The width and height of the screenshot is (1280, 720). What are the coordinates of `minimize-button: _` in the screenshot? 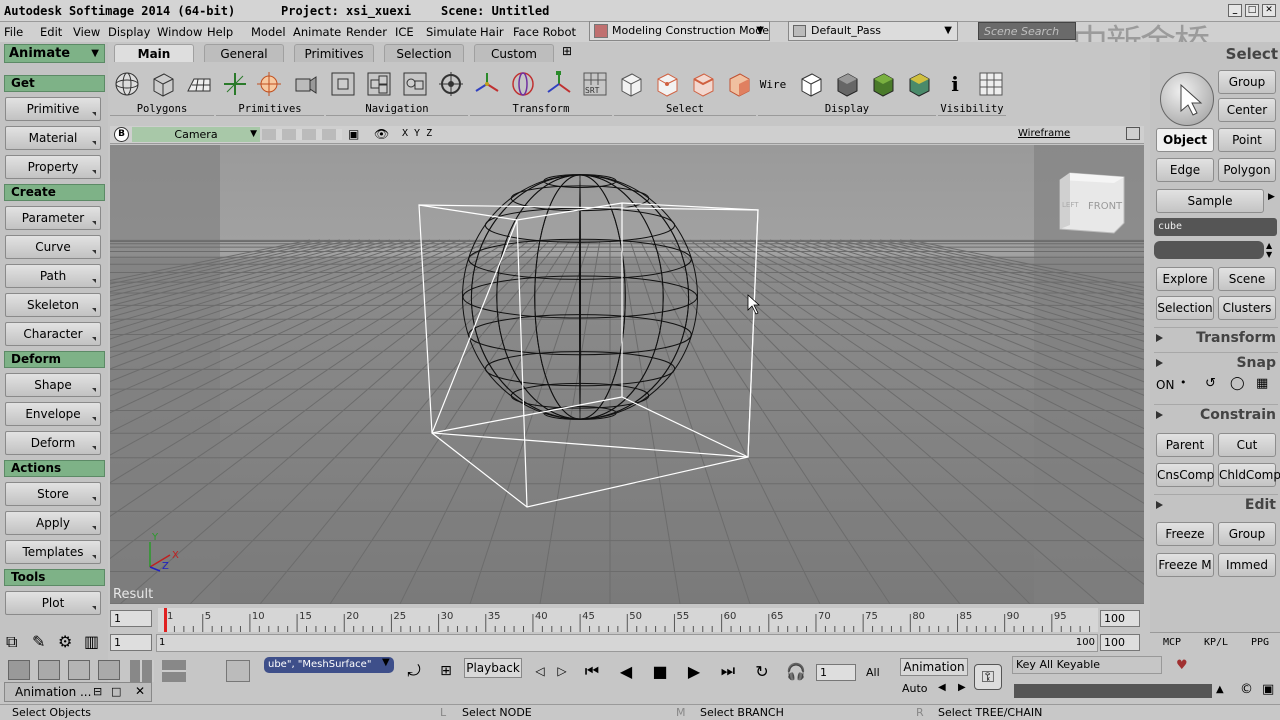 It's located at (1235, 10).